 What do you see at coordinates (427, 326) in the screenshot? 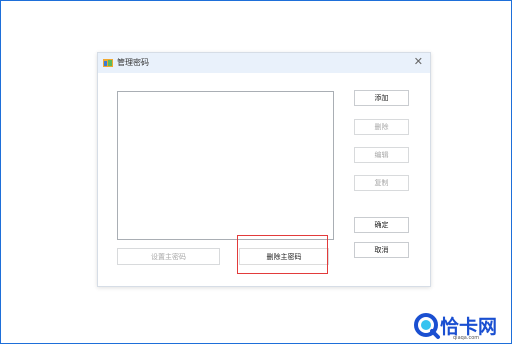
I see `magnifier-logo-icon` at bounding box center [427, 326].